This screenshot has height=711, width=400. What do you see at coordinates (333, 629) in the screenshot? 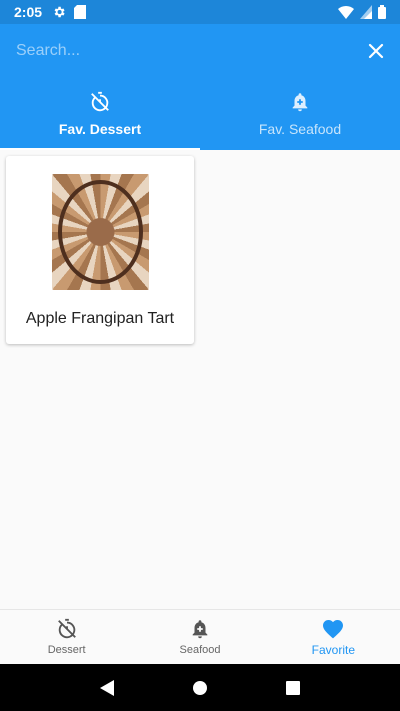
I see `heart-icon` at bounding box center [333, 629].